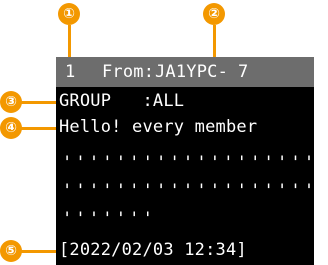 The width and height of the screenshot is (328, 265). Describe the element at coordinates (70, 72) in the screenshot. I see `message-index: 1` at that location.